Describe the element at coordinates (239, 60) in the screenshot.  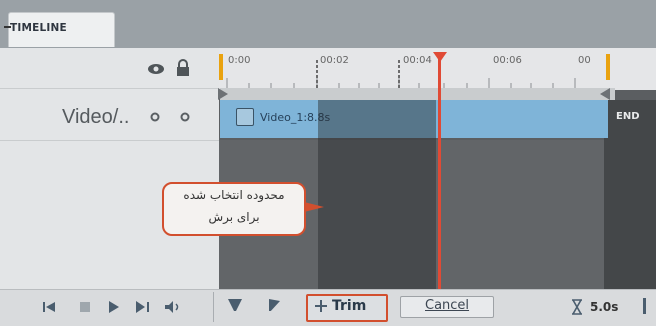
I see `ruler-tick-label: 0:00` at that location.